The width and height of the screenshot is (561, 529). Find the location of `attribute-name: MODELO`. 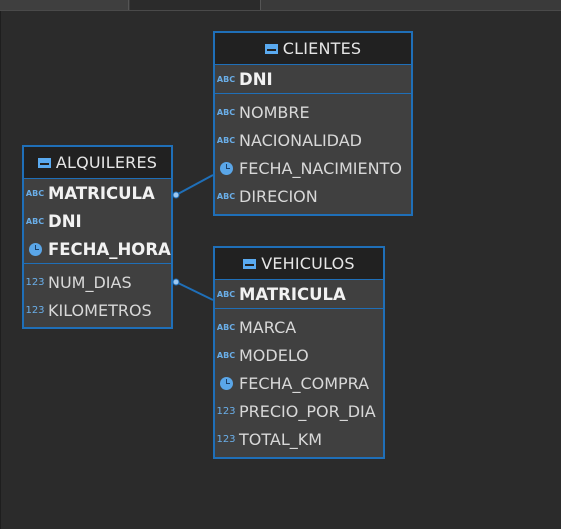

attribute-name: MODELO is located at coordinates (274, 355).